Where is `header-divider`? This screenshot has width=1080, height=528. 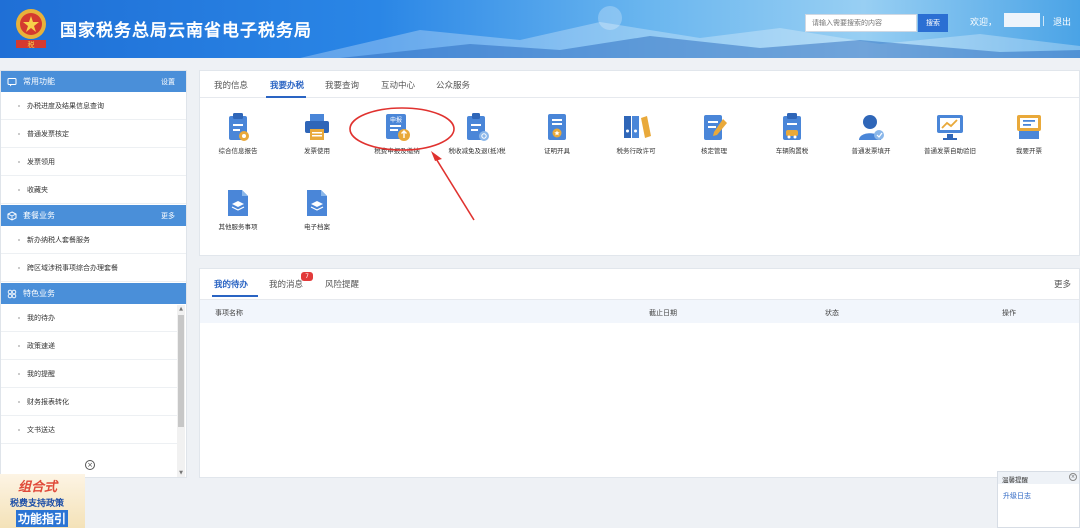
header-divider is located at coordinates (1043, 21).